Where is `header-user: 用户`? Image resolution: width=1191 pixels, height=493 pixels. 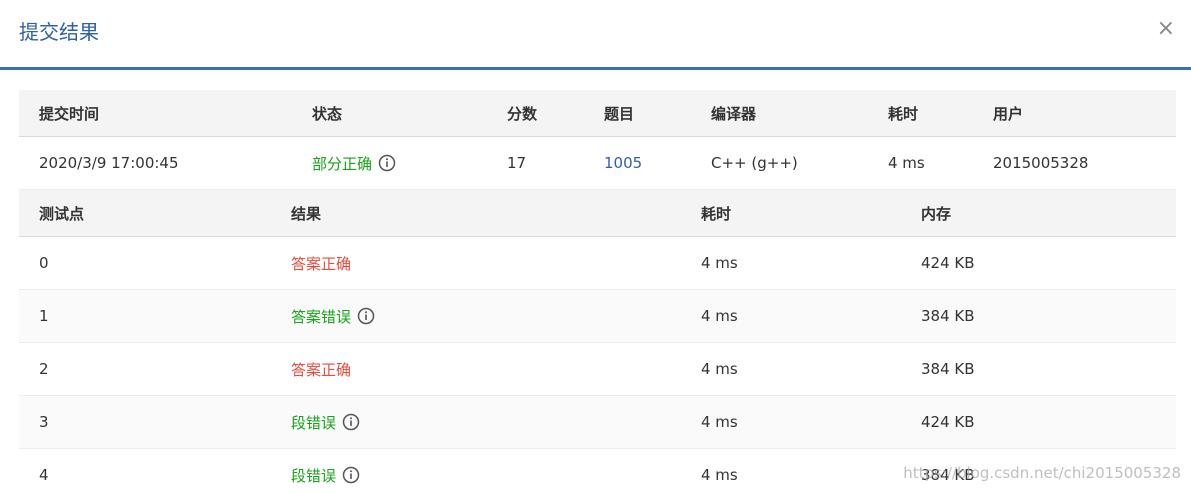 header-user: 用户 is located at coordinates (1008, 113).